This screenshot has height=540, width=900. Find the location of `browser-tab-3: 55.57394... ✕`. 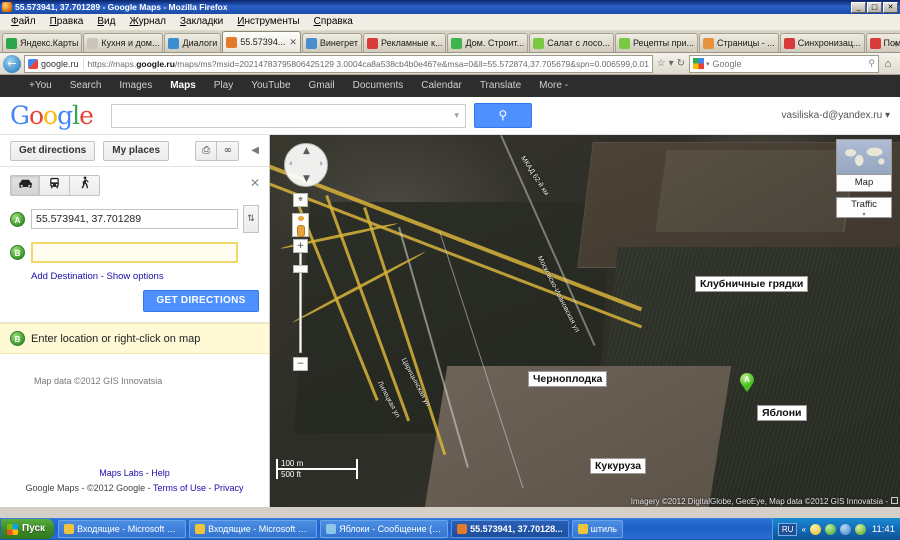

browser-tab-3: 55.57394... ✕ is located at coordinates (261, 41).